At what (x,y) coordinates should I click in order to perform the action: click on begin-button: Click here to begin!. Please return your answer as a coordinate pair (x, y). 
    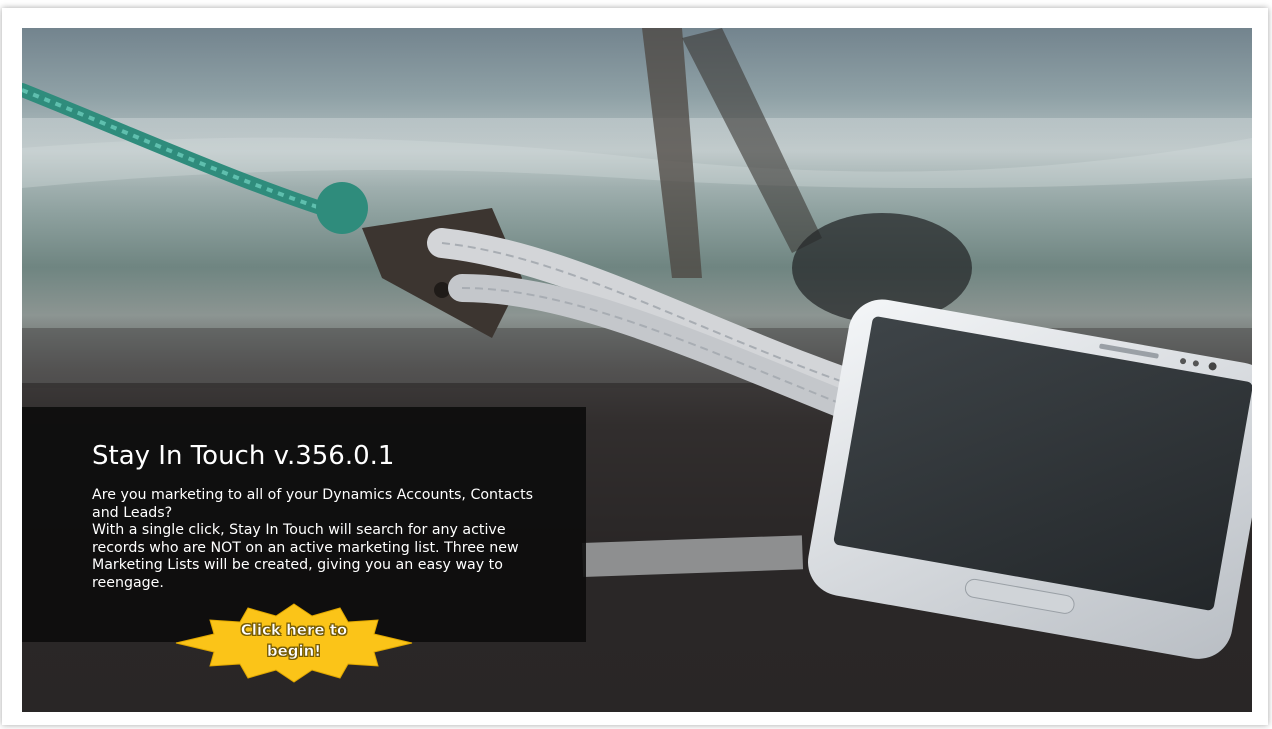
    Looking at the image, I should click on (294, 643).